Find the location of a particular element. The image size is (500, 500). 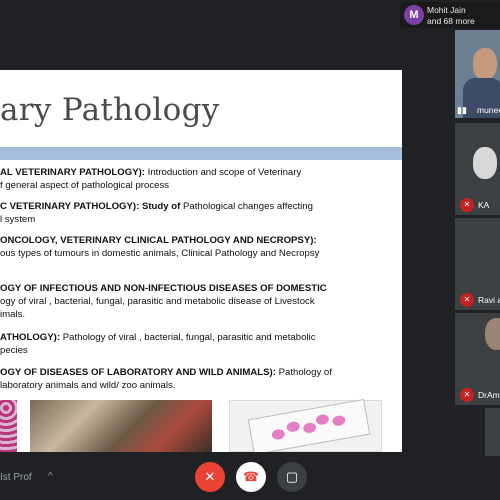

participant-count: and 68 more is located at coordinates (451, 21).